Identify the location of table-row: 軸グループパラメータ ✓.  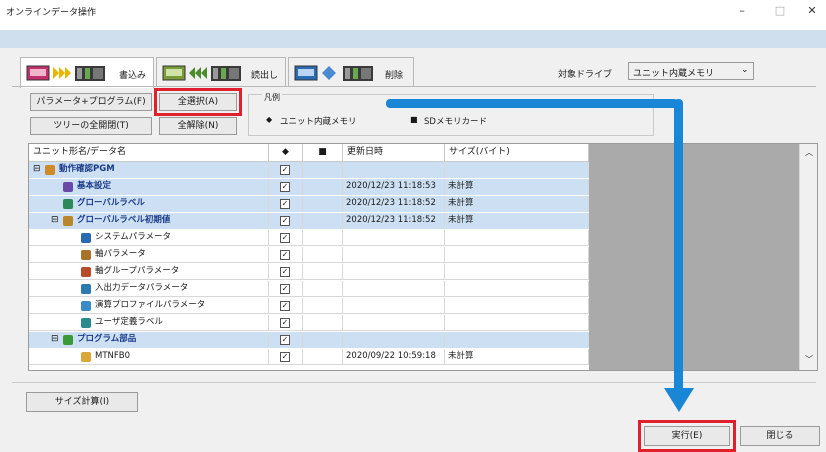
(309, 272).